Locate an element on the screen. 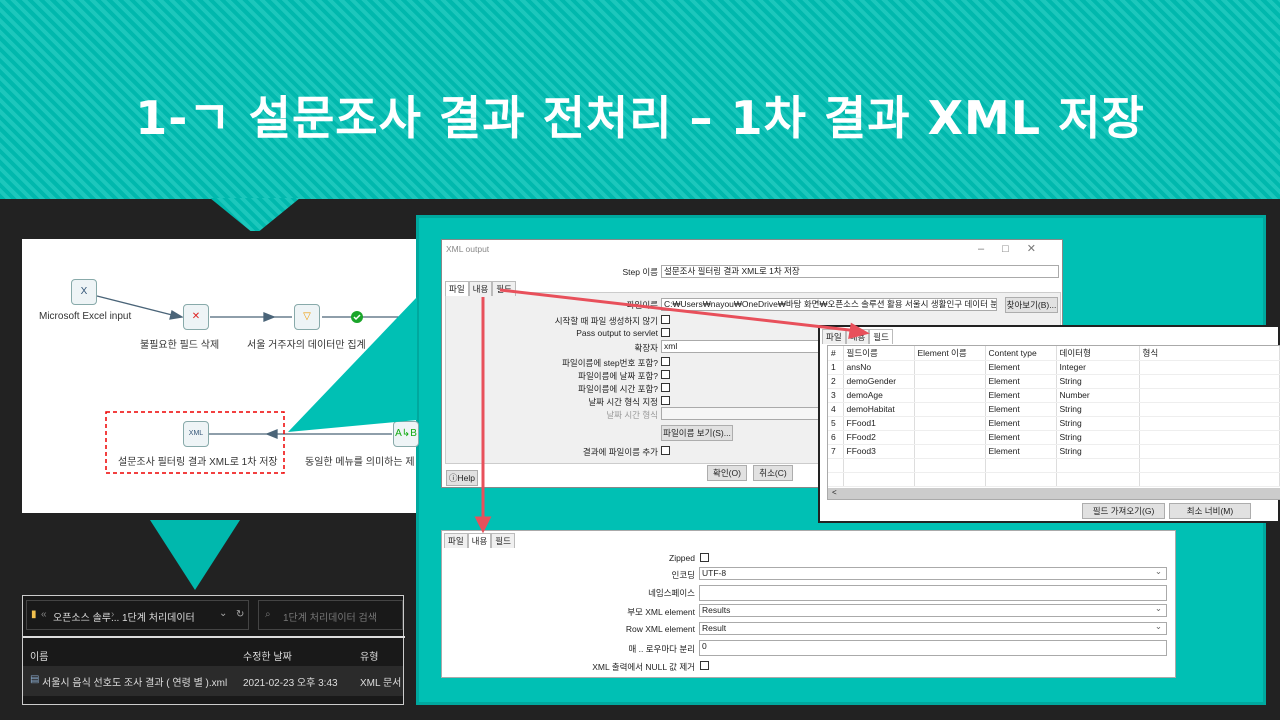 The width and height of the screenshot is (1280, 720). servlet-checkbox is located at coordinates (665, 332).